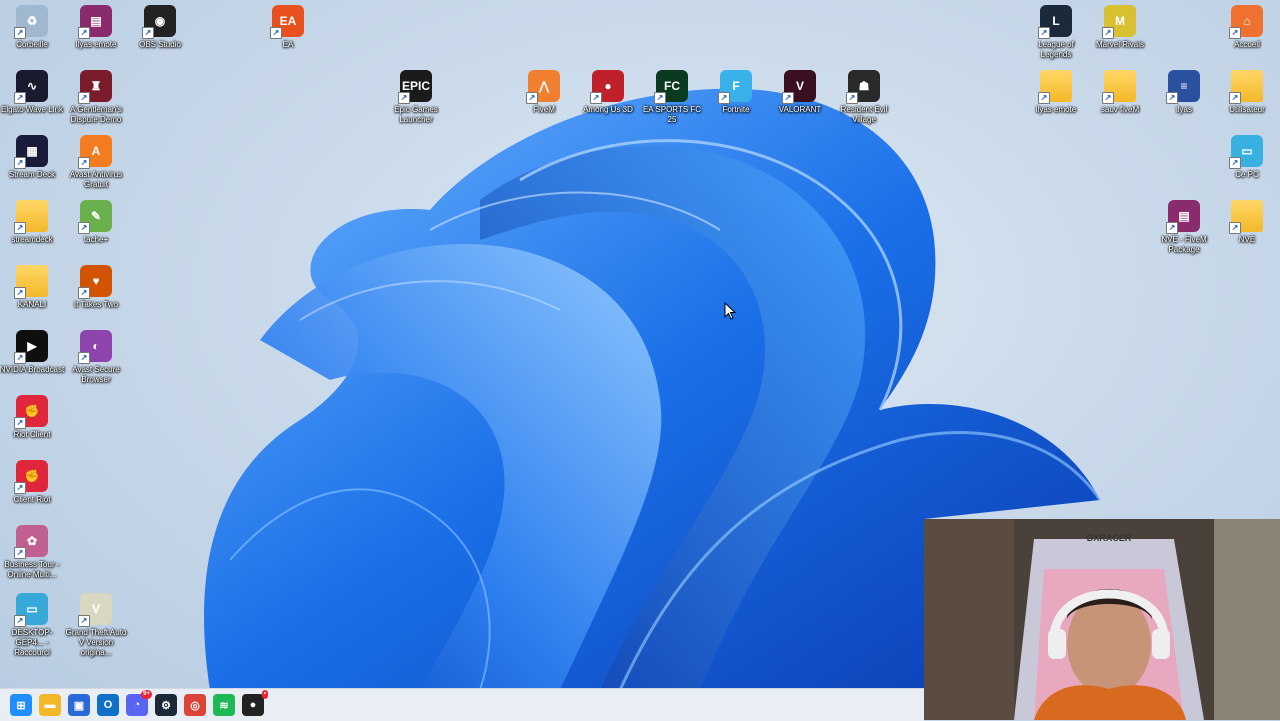 This screenshot has height=721, width=1280. I want to click on steam-icon: ⚙, so click(166, 705).